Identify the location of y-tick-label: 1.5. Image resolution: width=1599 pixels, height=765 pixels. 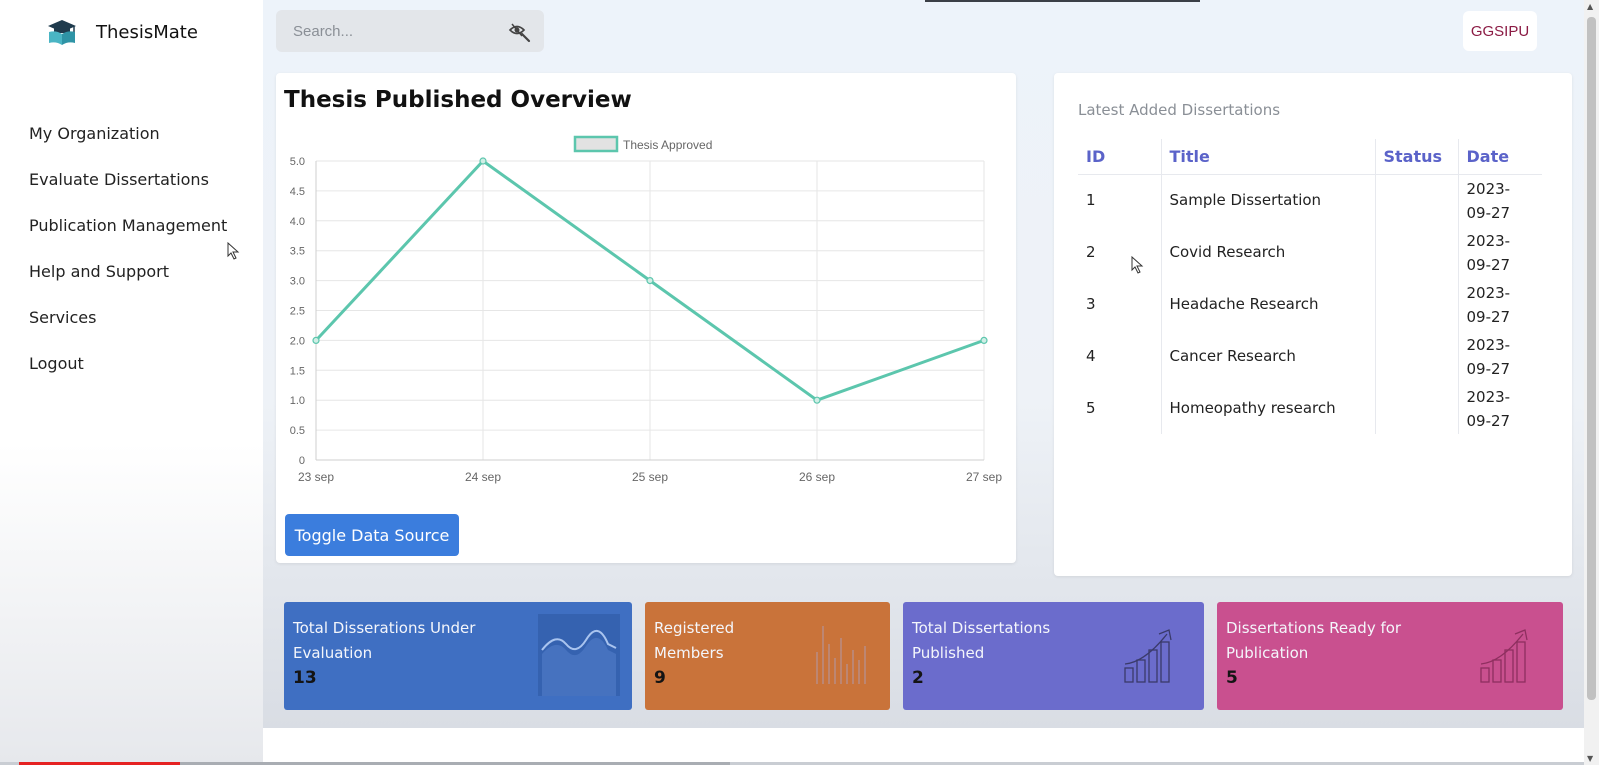
(297, 371).